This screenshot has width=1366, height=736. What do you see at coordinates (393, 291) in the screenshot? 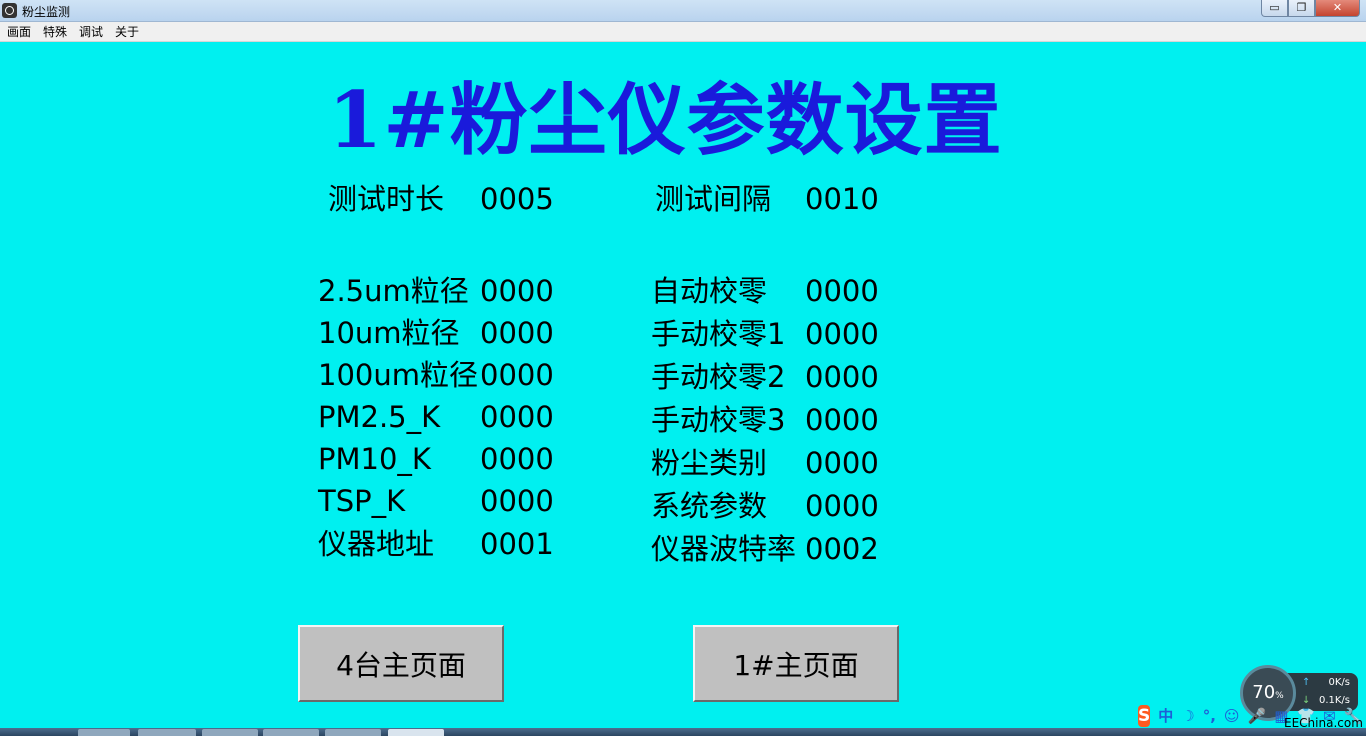
I see `param-label-2-5um: 2.5um粒径` at bounding box center [393, 291].